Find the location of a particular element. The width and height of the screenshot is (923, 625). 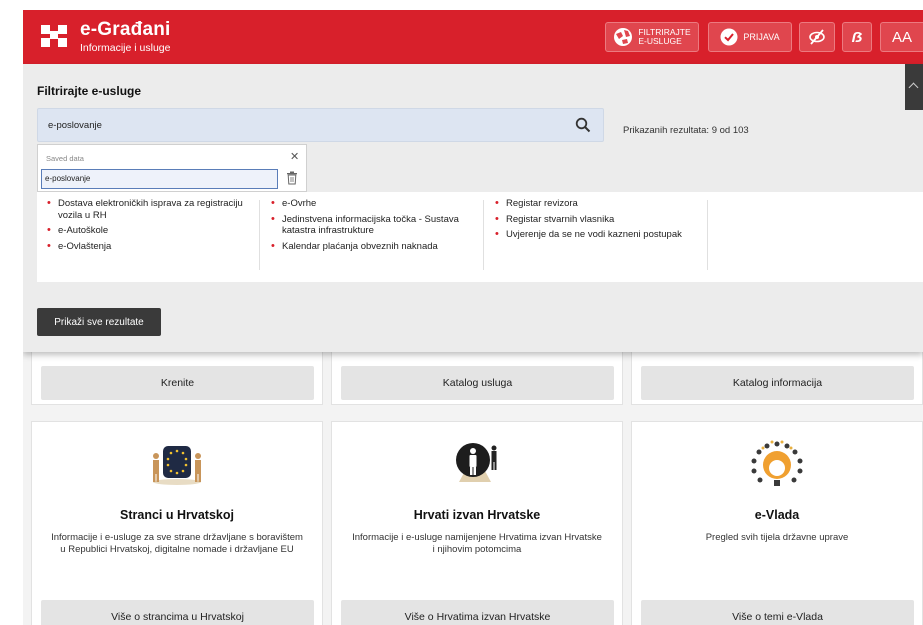

filter-services-button: FILTRIRAJTE E-USLUGE is located at coordinates (652, 37).